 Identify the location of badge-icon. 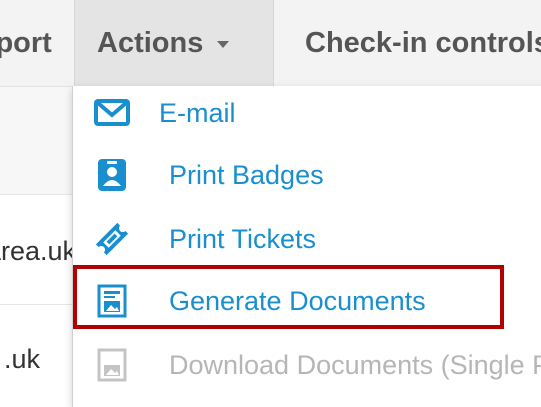
(112, 175).